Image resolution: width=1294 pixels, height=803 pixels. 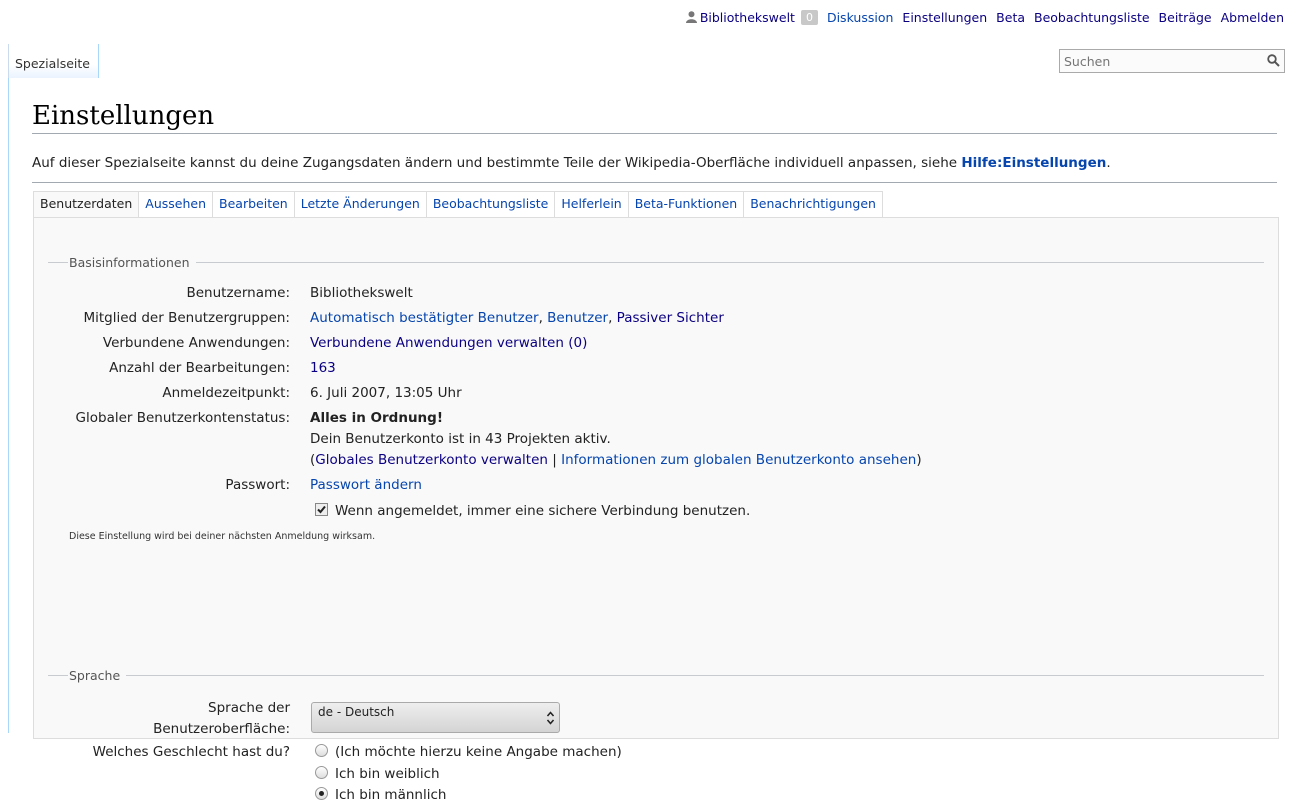 What do you see at coordinates (182, 418) in the screenshot?
I see `global-status-label: Globaler Benutzerkontenstatus:` at bounding box center [182, 418].